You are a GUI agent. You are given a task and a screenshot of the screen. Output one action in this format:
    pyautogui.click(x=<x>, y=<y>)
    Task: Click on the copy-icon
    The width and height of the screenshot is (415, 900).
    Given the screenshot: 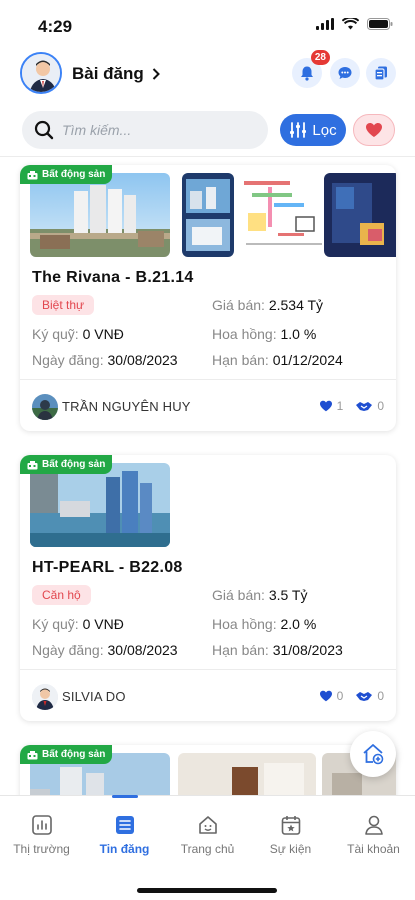 What is the action you would take?
    pyautogui.click(x=380, y=73)
    